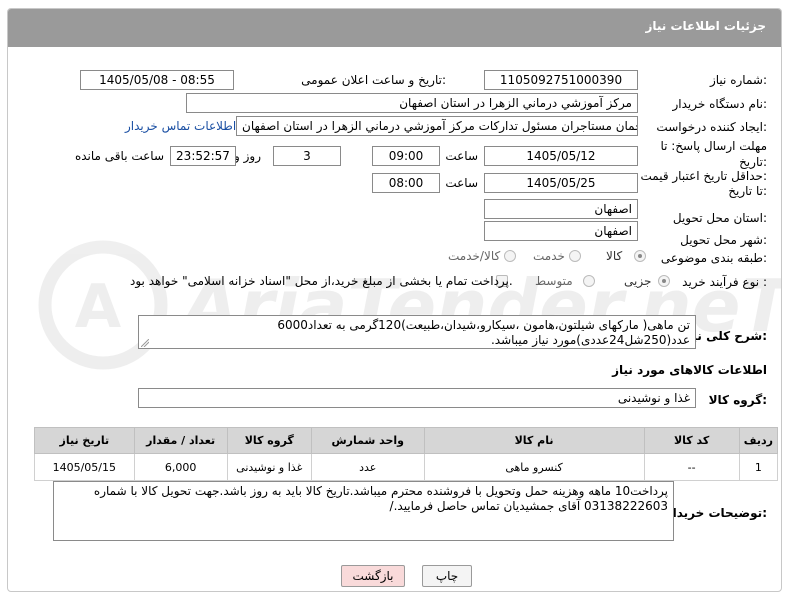 Image resolution: width=788 pixels, height=598 pixels. Describe the element at coordinates (373, 80) in the screenshot. I see `announce-datetime-label: تاریخ و ساعت اعلان عمومی:` at that location.